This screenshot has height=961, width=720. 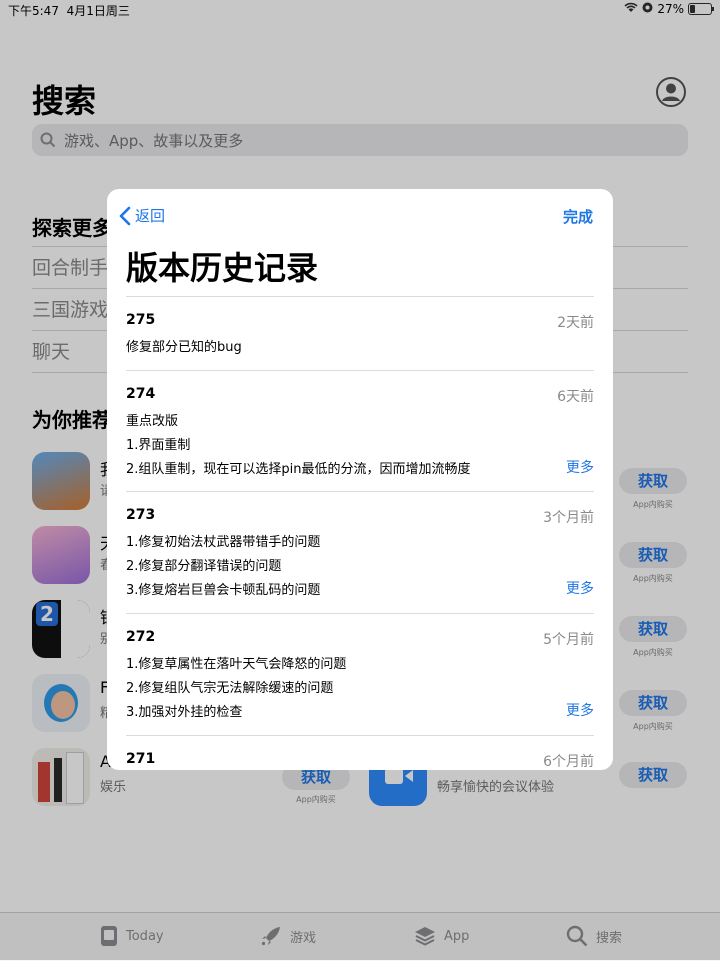 I want to click on version-entry: 271 6个月前, so click(x=360, y=752).